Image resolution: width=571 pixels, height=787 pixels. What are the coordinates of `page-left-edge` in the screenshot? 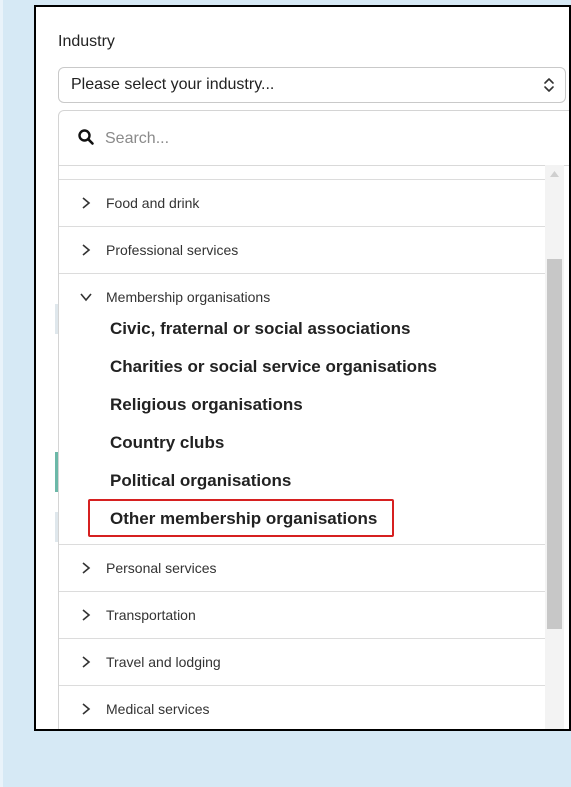 It's located at (1, 393).